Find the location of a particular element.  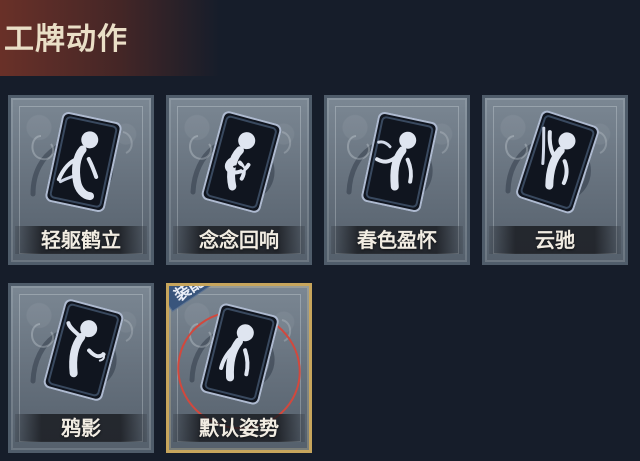

pose-card-yunchi: 云驰 is located at coordinates (555, 180).